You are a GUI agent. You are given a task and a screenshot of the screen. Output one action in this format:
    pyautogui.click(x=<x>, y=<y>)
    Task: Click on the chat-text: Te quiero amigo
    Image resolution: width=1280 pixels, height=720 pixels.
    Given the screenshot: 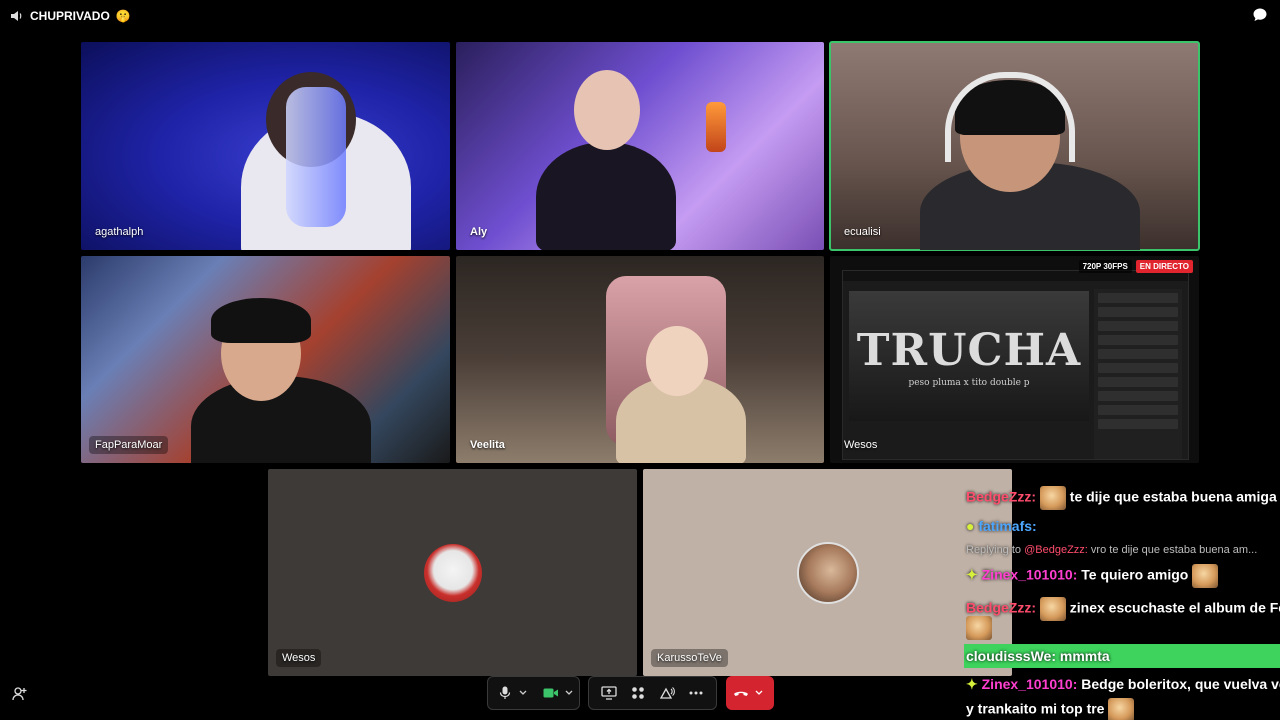 What is the action you would take?
    pyautogui.click(x=1135, y=574)
    